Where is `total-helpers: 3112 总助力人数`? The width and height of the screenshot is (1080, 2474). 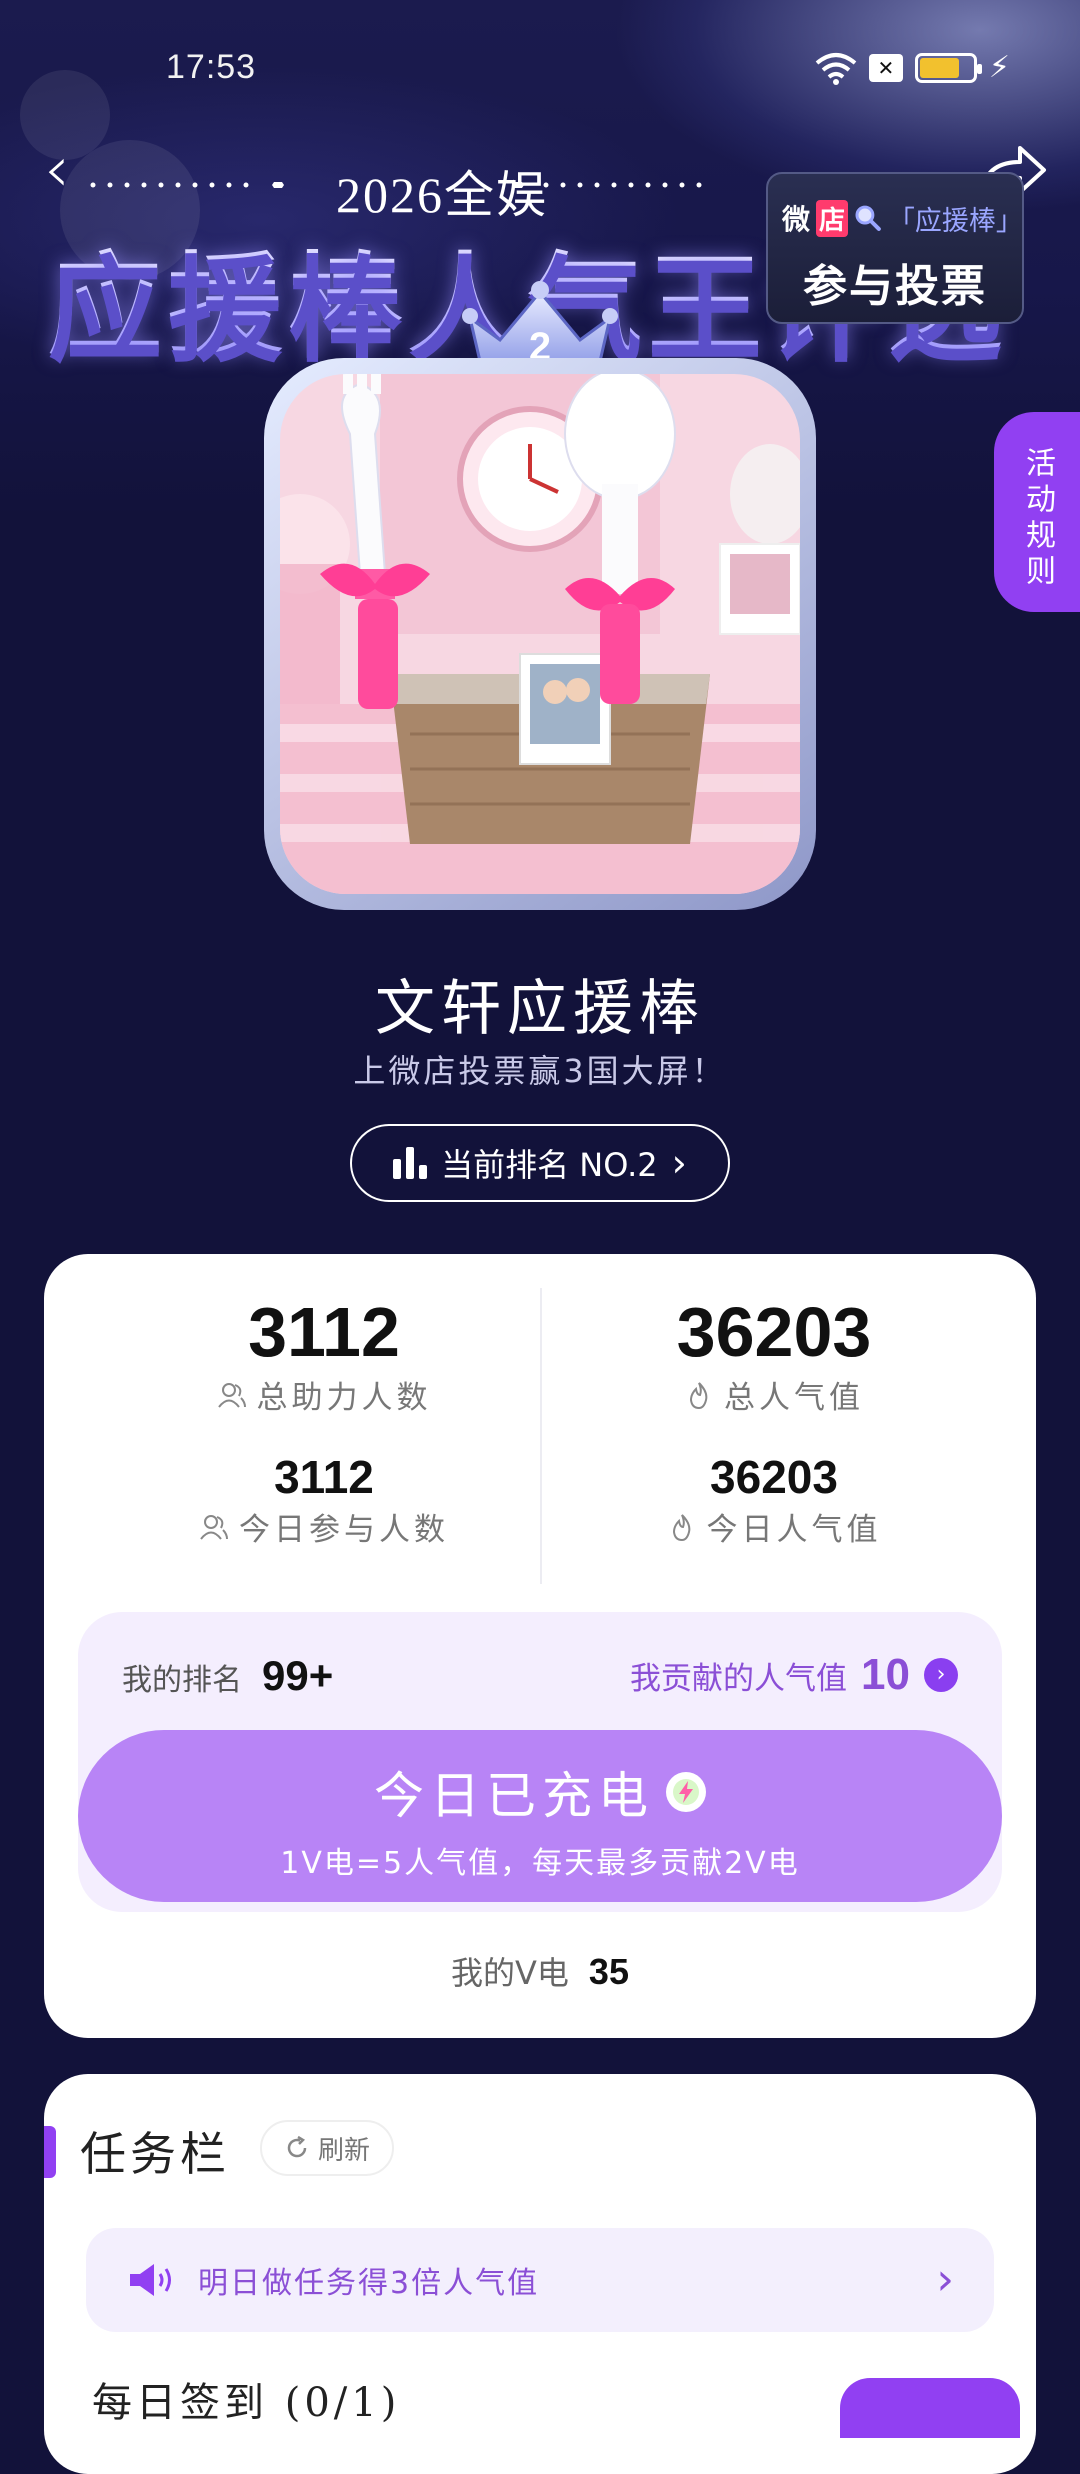 total-helpers: 3112 总助力人数 is located at coordinates (324, 1354).